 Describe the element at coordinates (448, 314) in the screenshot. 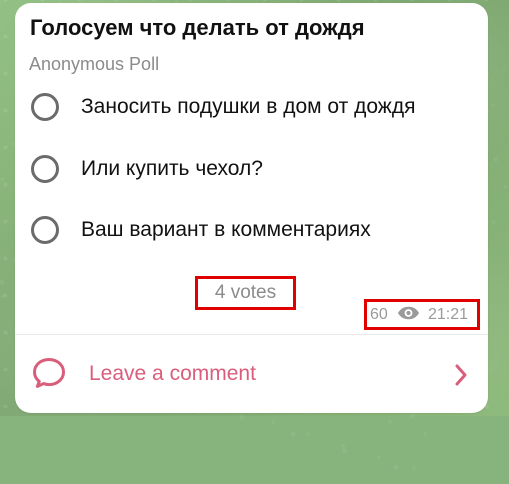

I see `message-time: 21:21` at that location.